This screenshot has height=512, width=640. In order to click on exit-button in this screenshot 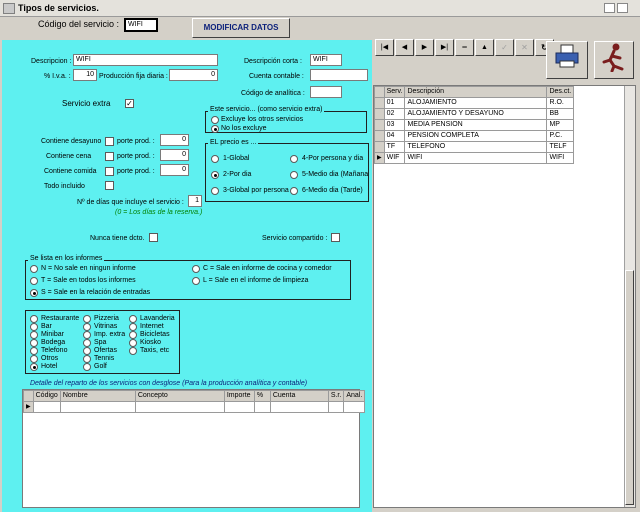, I will do `click(614, 60)`.